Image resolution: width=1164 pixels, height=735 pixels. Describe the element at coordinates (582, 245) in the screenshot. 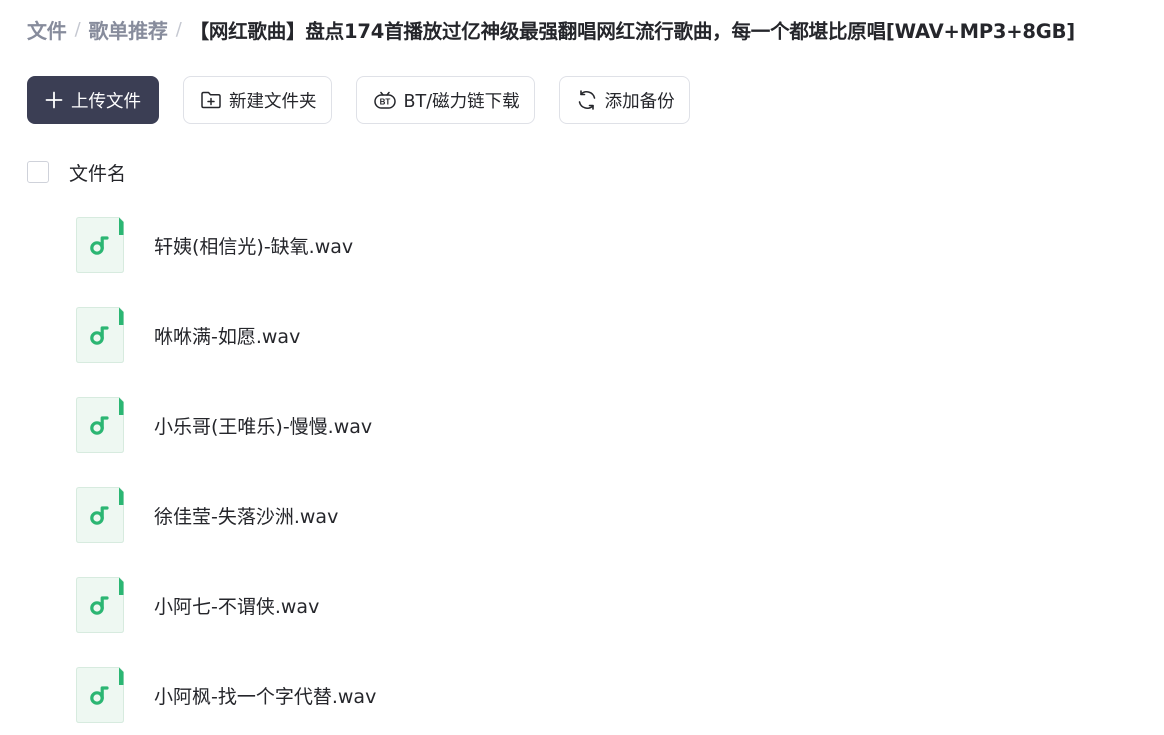

I see `file-row: 轩姨(相信光)-缺氧.wav` at that location.